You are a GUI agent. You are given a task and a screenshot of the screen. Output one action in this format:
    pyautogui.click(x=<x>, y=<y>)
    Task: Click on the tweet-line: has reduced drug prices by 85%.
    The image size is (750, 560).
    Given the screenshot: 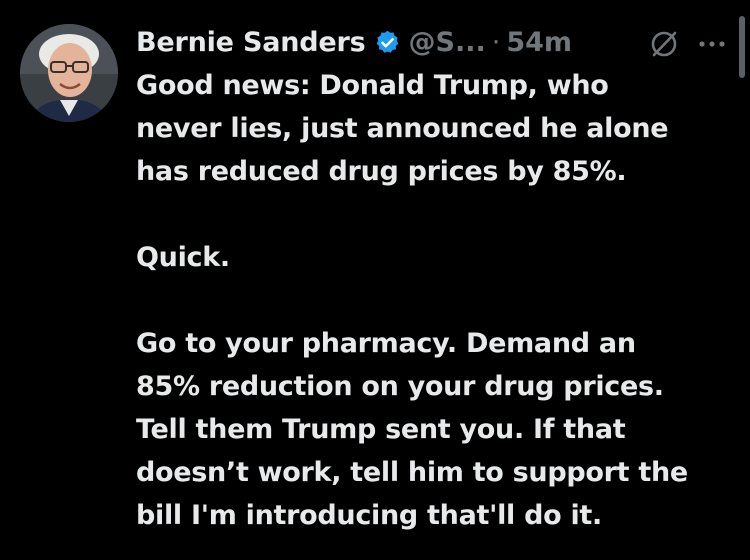 What is the action you would take?
    pyautogui.click(x=381, y=171)
    